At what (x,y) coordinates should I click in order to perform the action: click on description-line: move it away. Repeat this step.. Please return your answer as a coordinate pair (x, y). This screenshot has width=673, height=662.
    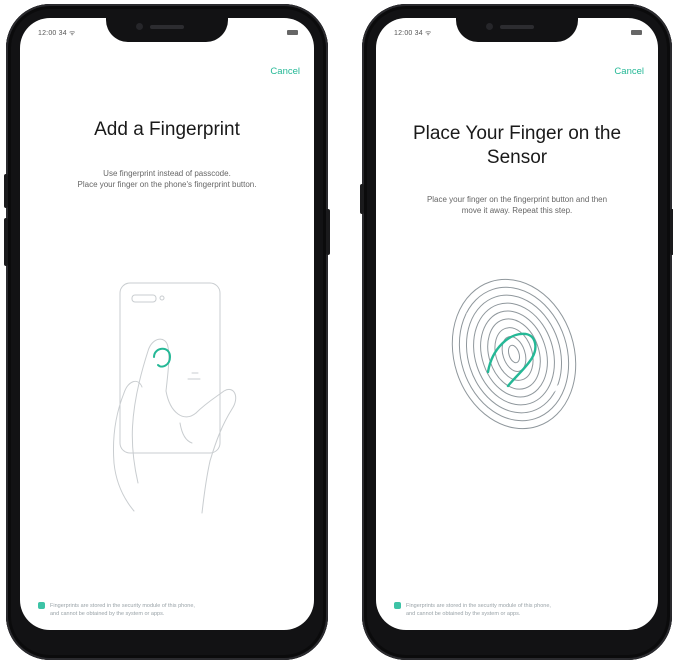
    Looking at the image, I should click on (517, 210).